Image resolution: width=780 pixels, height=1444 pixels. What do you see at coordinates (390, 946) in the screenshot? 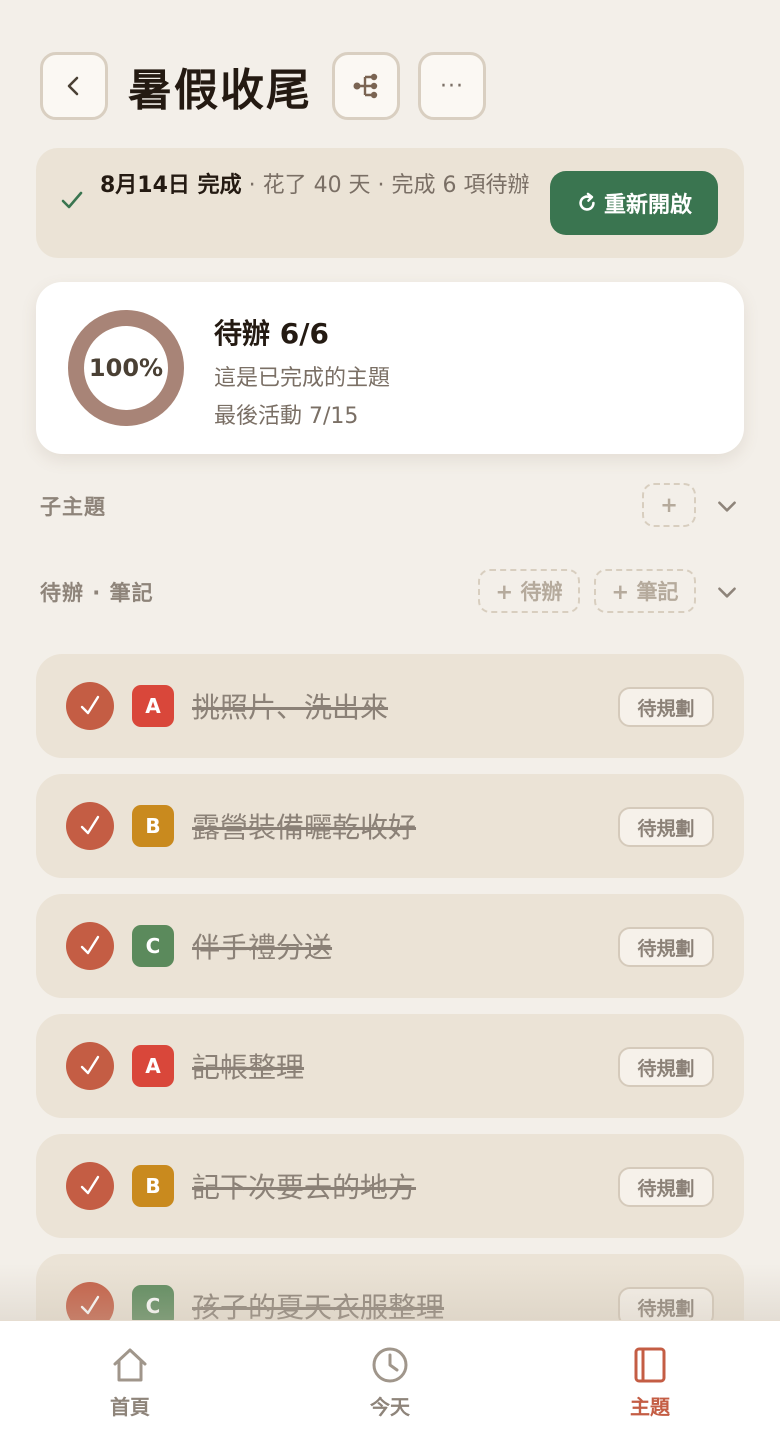
I see `task-item: C 伴手禮分送 待規劃` at bounding box center [390, 946].